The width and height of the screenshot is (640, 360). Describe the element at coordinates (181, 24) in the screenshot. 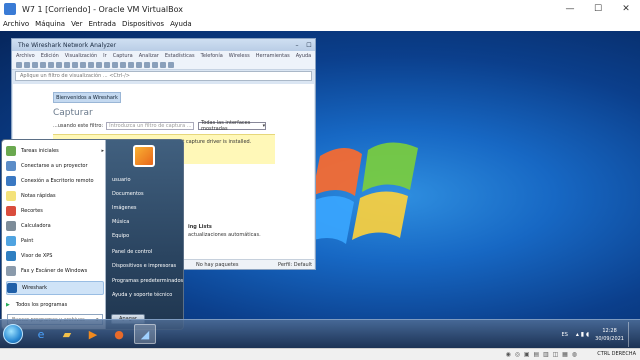

I see `menu-ayuda: Ayuda` at that location.